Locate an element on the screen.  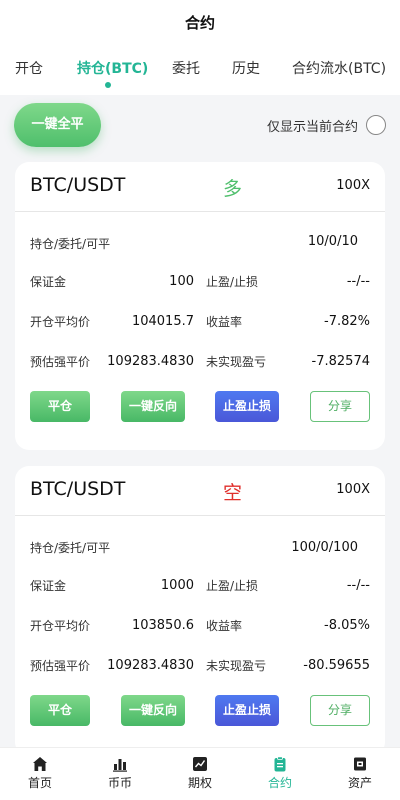
only-current-radio is located at coordinates (376, 125).